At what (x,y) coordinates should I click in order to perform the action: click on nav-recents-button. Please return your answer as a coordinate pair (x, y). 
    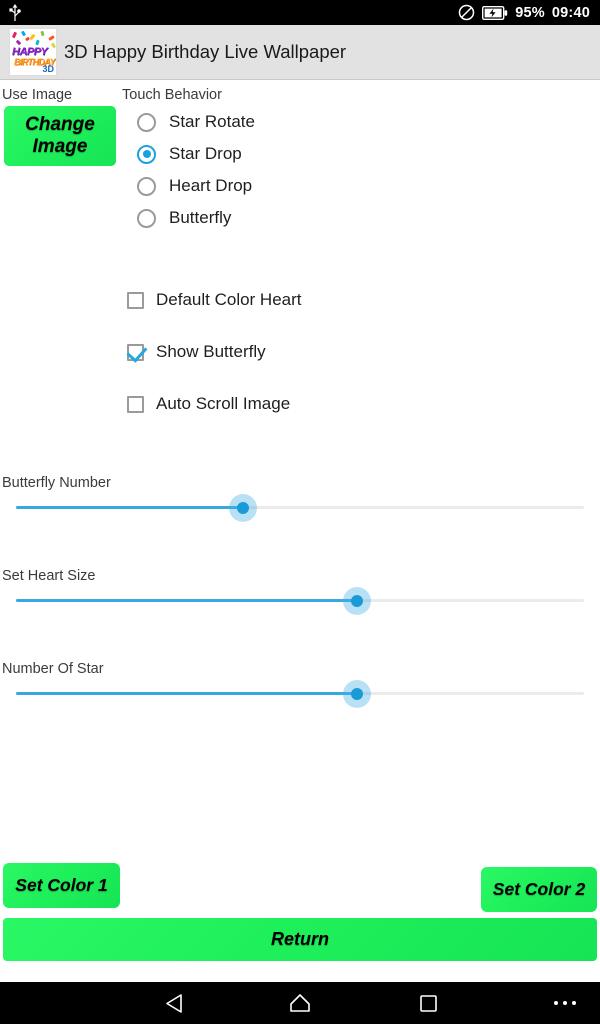
    Looking at the image, I should click on (428, 1003).